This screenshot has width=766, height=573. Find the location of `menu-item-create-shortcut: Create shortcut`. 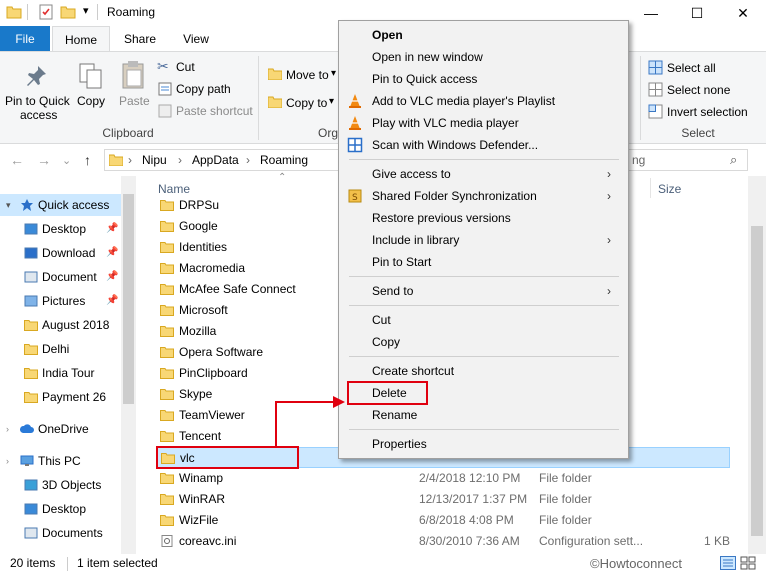

menu-item-create-shortcut: Create shortcut is located at coordinates (483, 371).